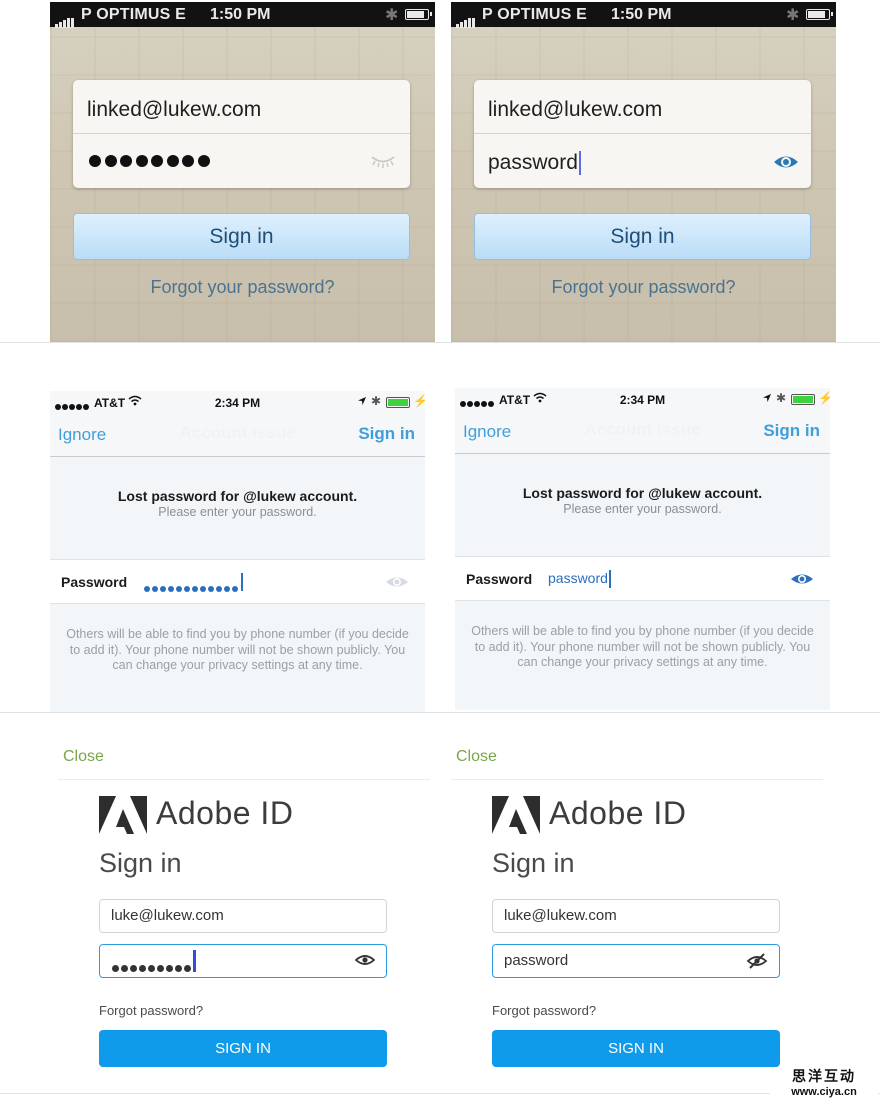  Describe the element at coordinates (642, 578) in the screenshot. I see `password-row: Password password` at that location.